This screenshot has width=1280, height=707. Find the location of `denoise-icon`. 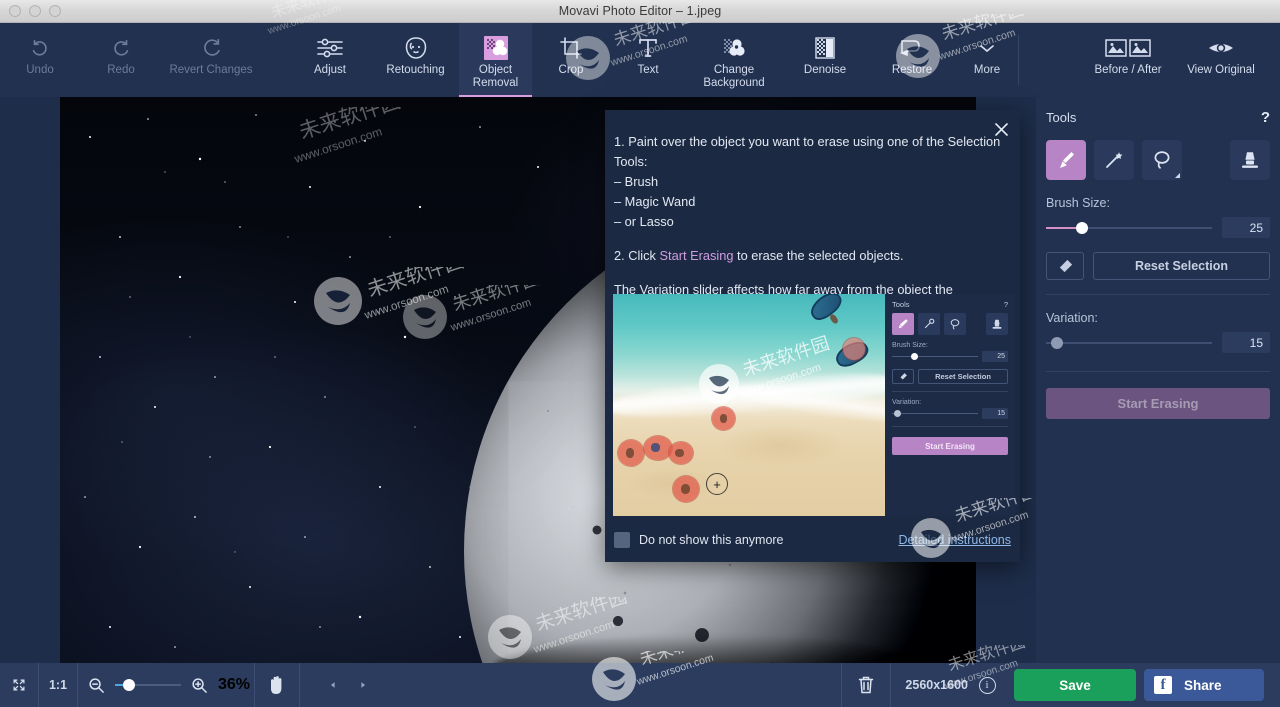

denoise-icon is located at coordinates (825, 48).